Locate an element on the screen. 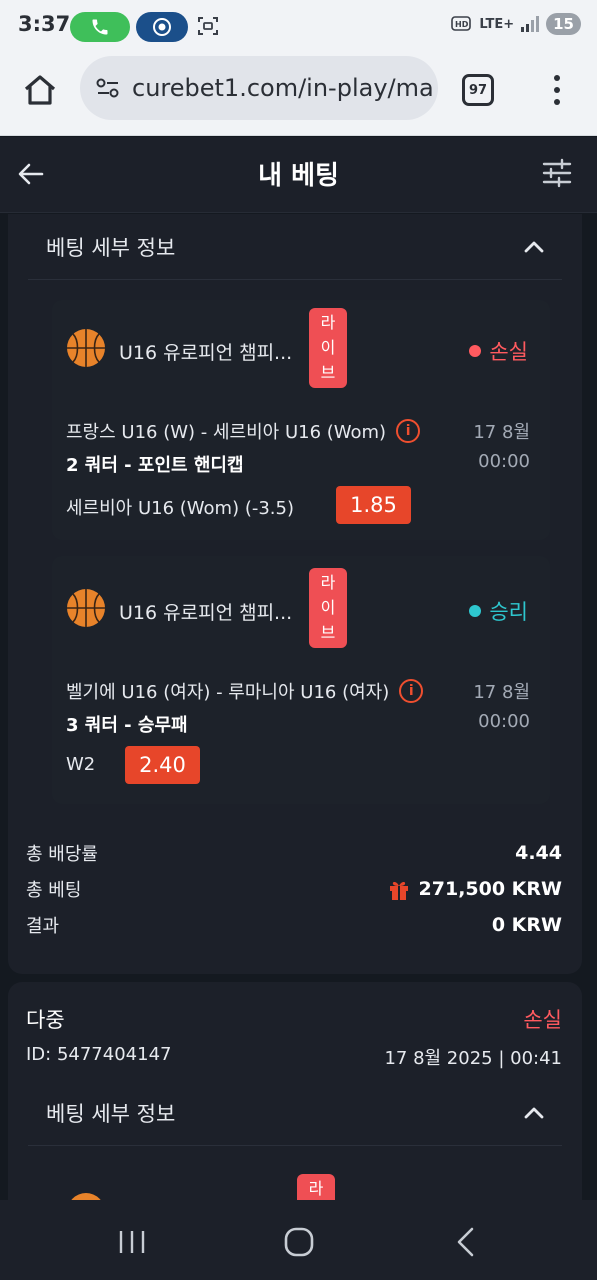  tab-count: 97 is located at coordinates (478, 90).